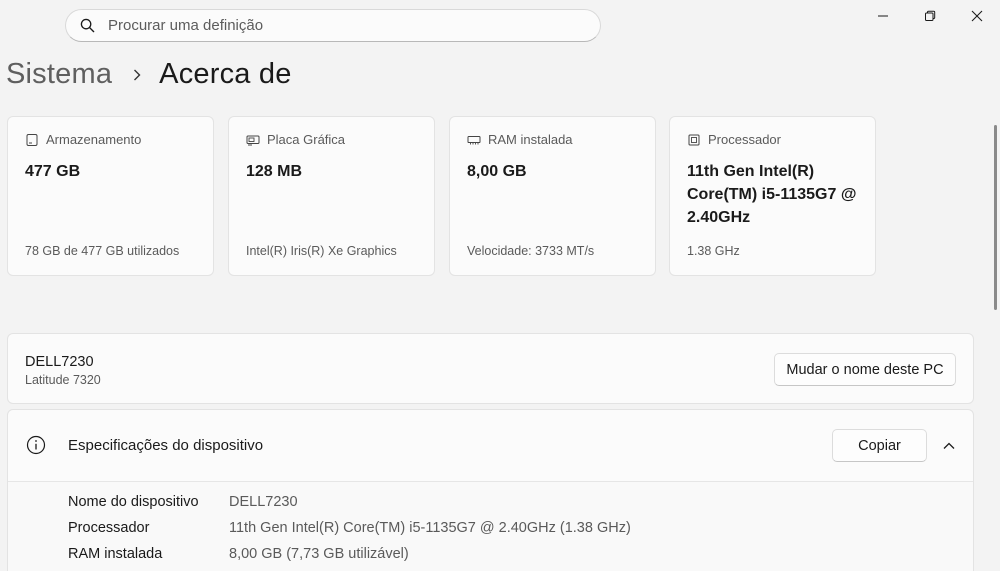  What do you see at coordinates (115, 554) in the screenshot?
I see `spec-key: RAM instalada` at bounding box center [115, 554].